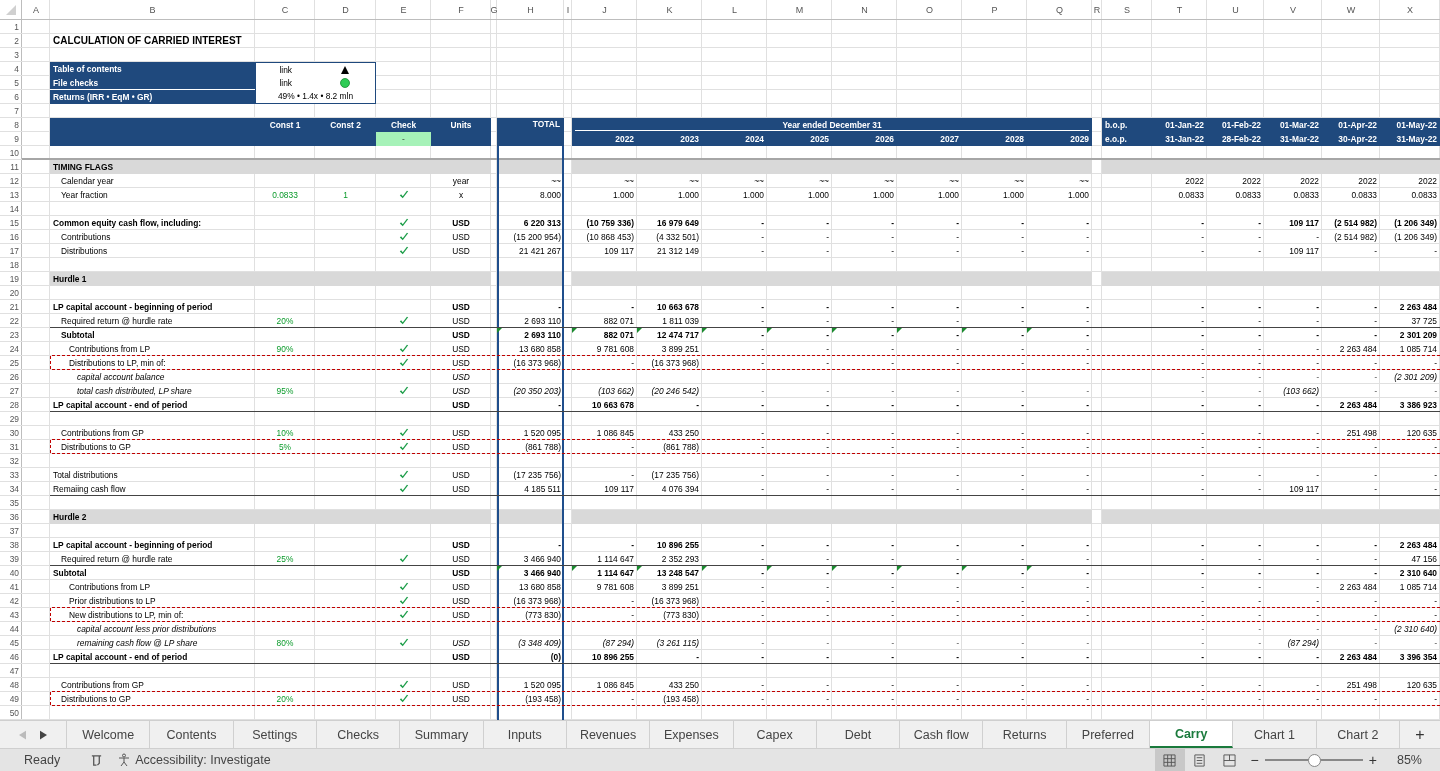  Describe the element at coordinates (494, 10) in the screenshot. I see `column-header: G` at that location.